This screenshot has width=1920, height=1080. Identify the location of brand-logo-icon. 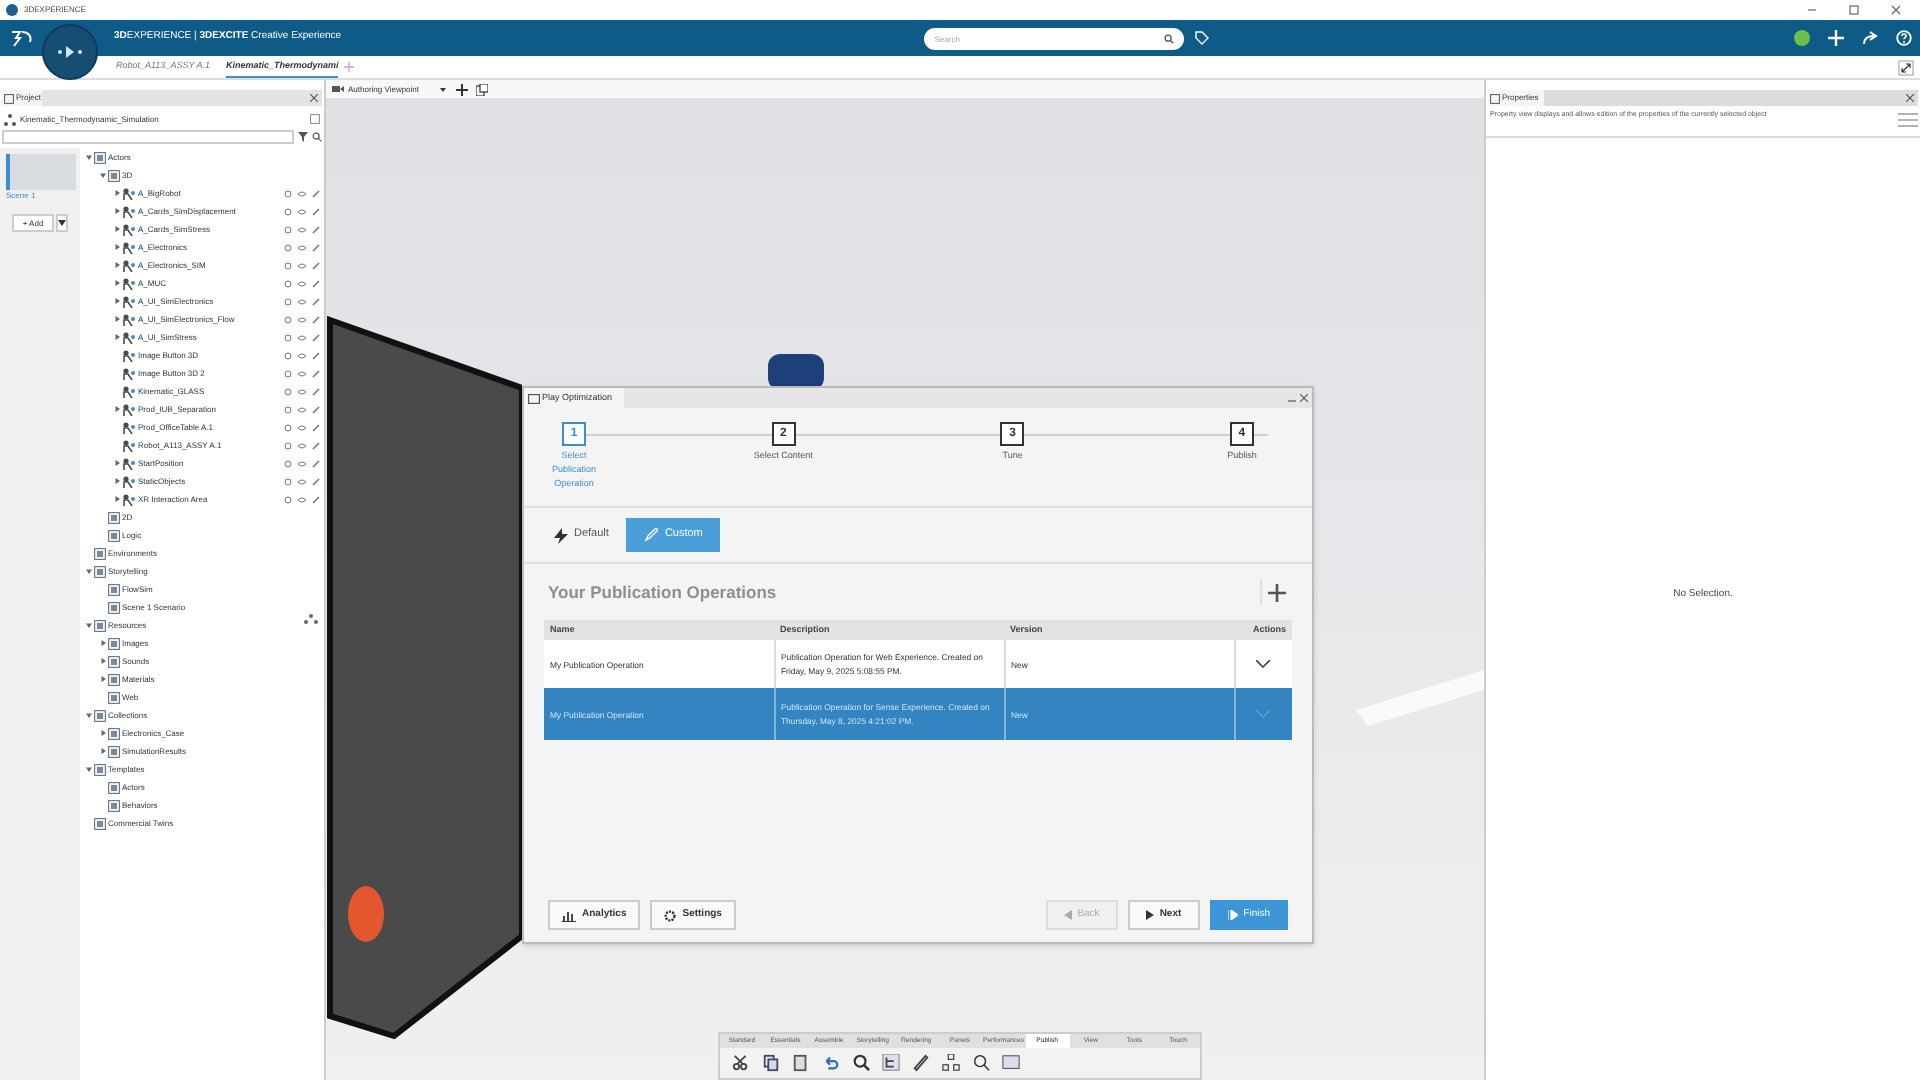
(22, 38).